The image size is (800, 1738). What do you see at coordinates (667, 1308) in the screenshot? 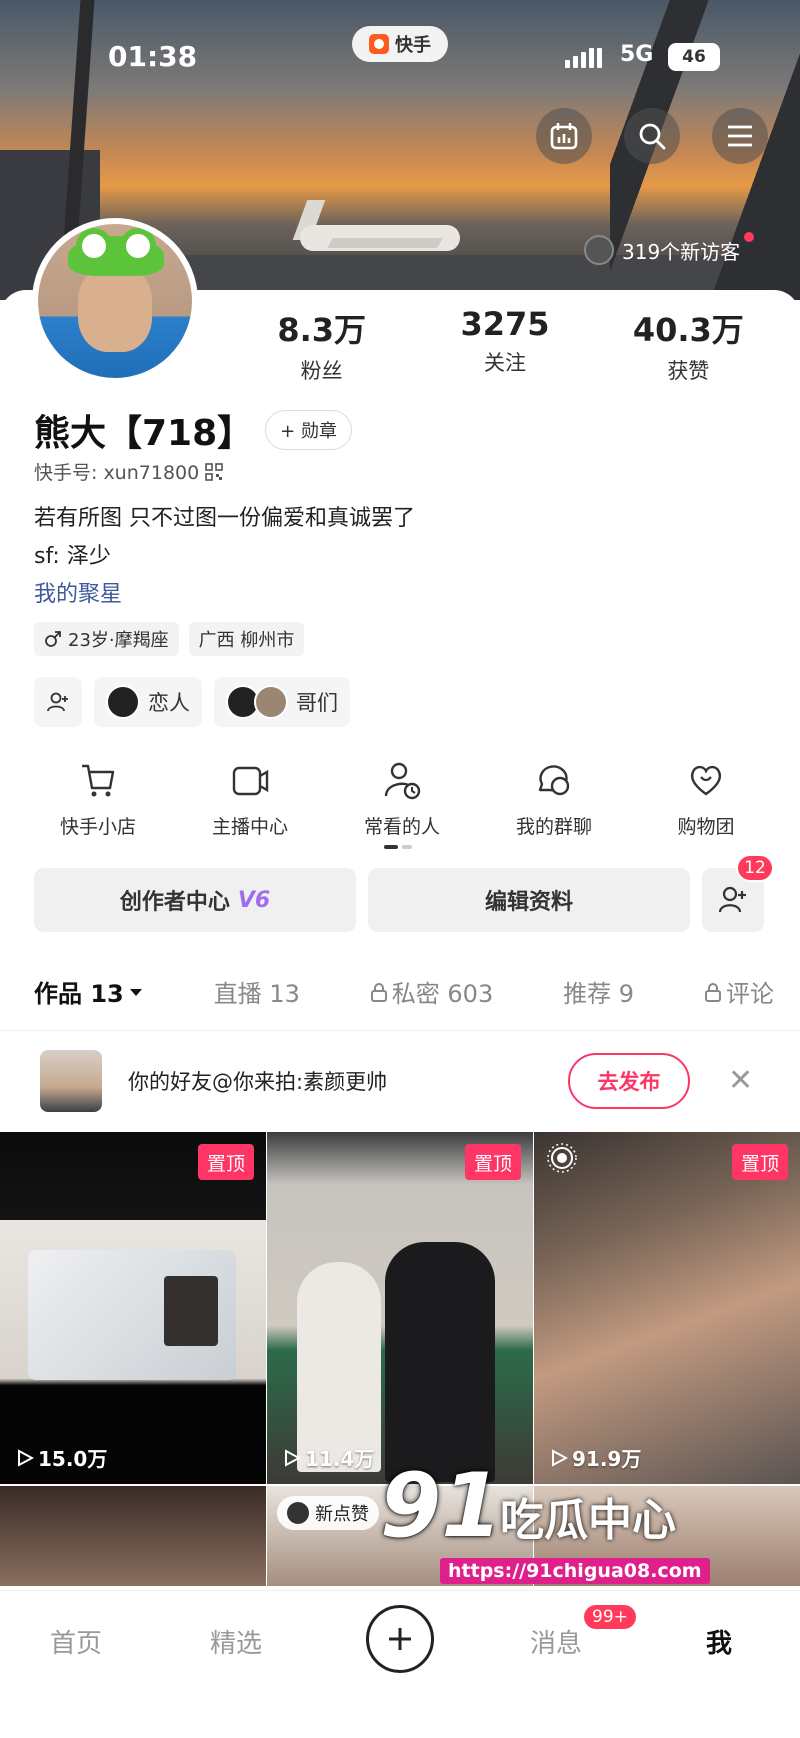
I see `video-thumbnail: 置顶 91.9万` at bounding box center [667, 1308].